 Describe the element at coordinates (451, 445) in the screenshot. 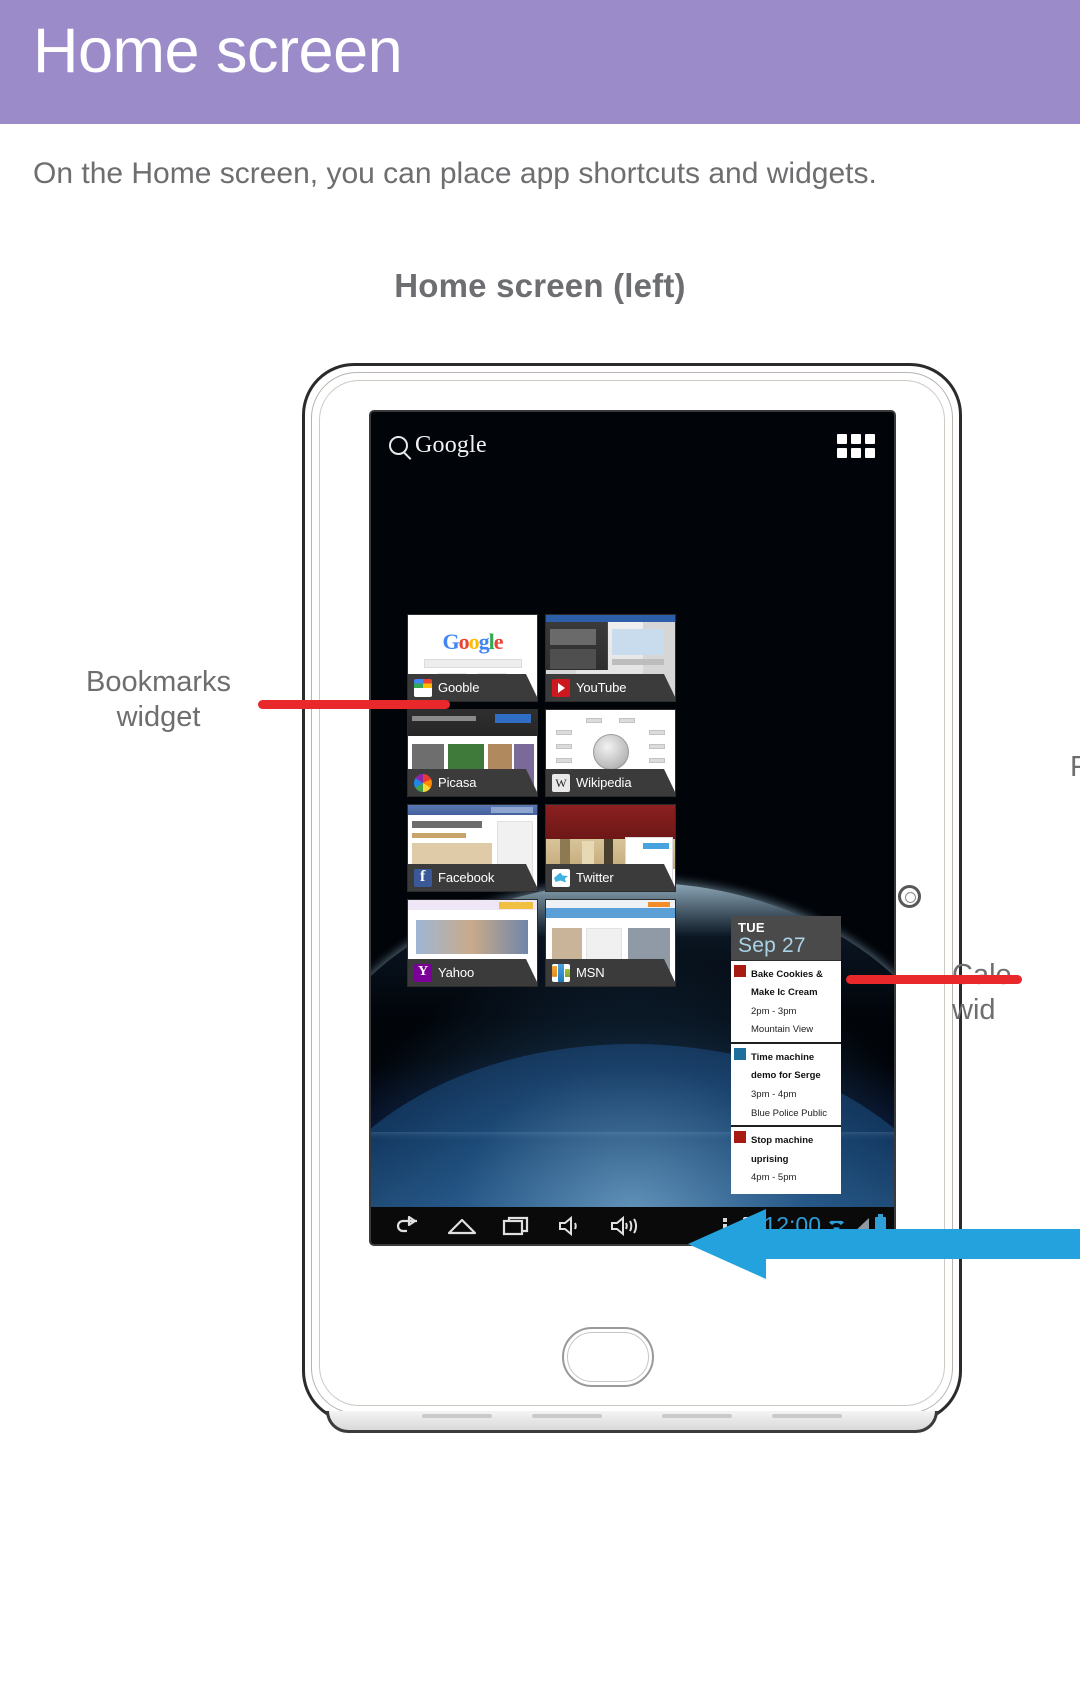

I see `search-label: Google` at that location.